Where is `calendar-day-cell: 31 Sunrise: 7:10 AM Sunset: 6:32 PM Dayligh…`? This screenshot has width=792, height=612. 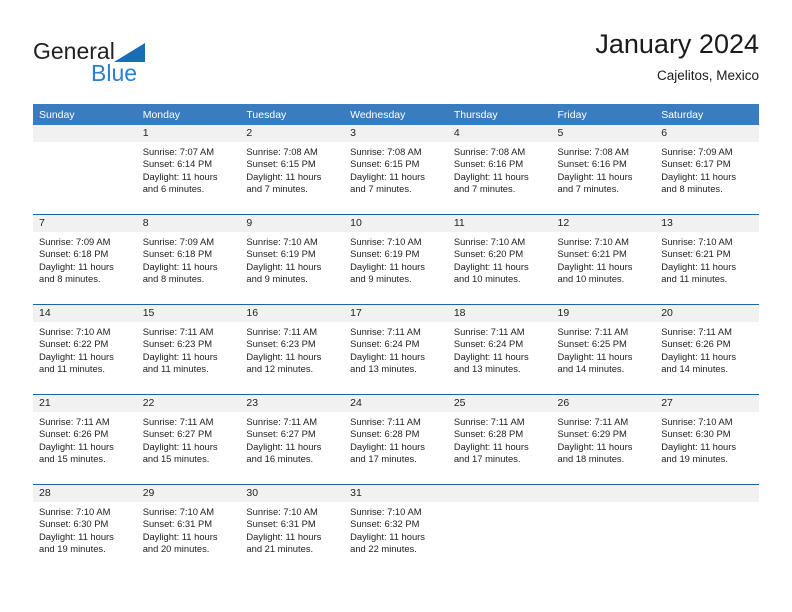
calendar-day-cell: 31 Sunrise: 7:10 AM Sunset: 6:32 PM Dayligh… is located at coordinates (396, 529).